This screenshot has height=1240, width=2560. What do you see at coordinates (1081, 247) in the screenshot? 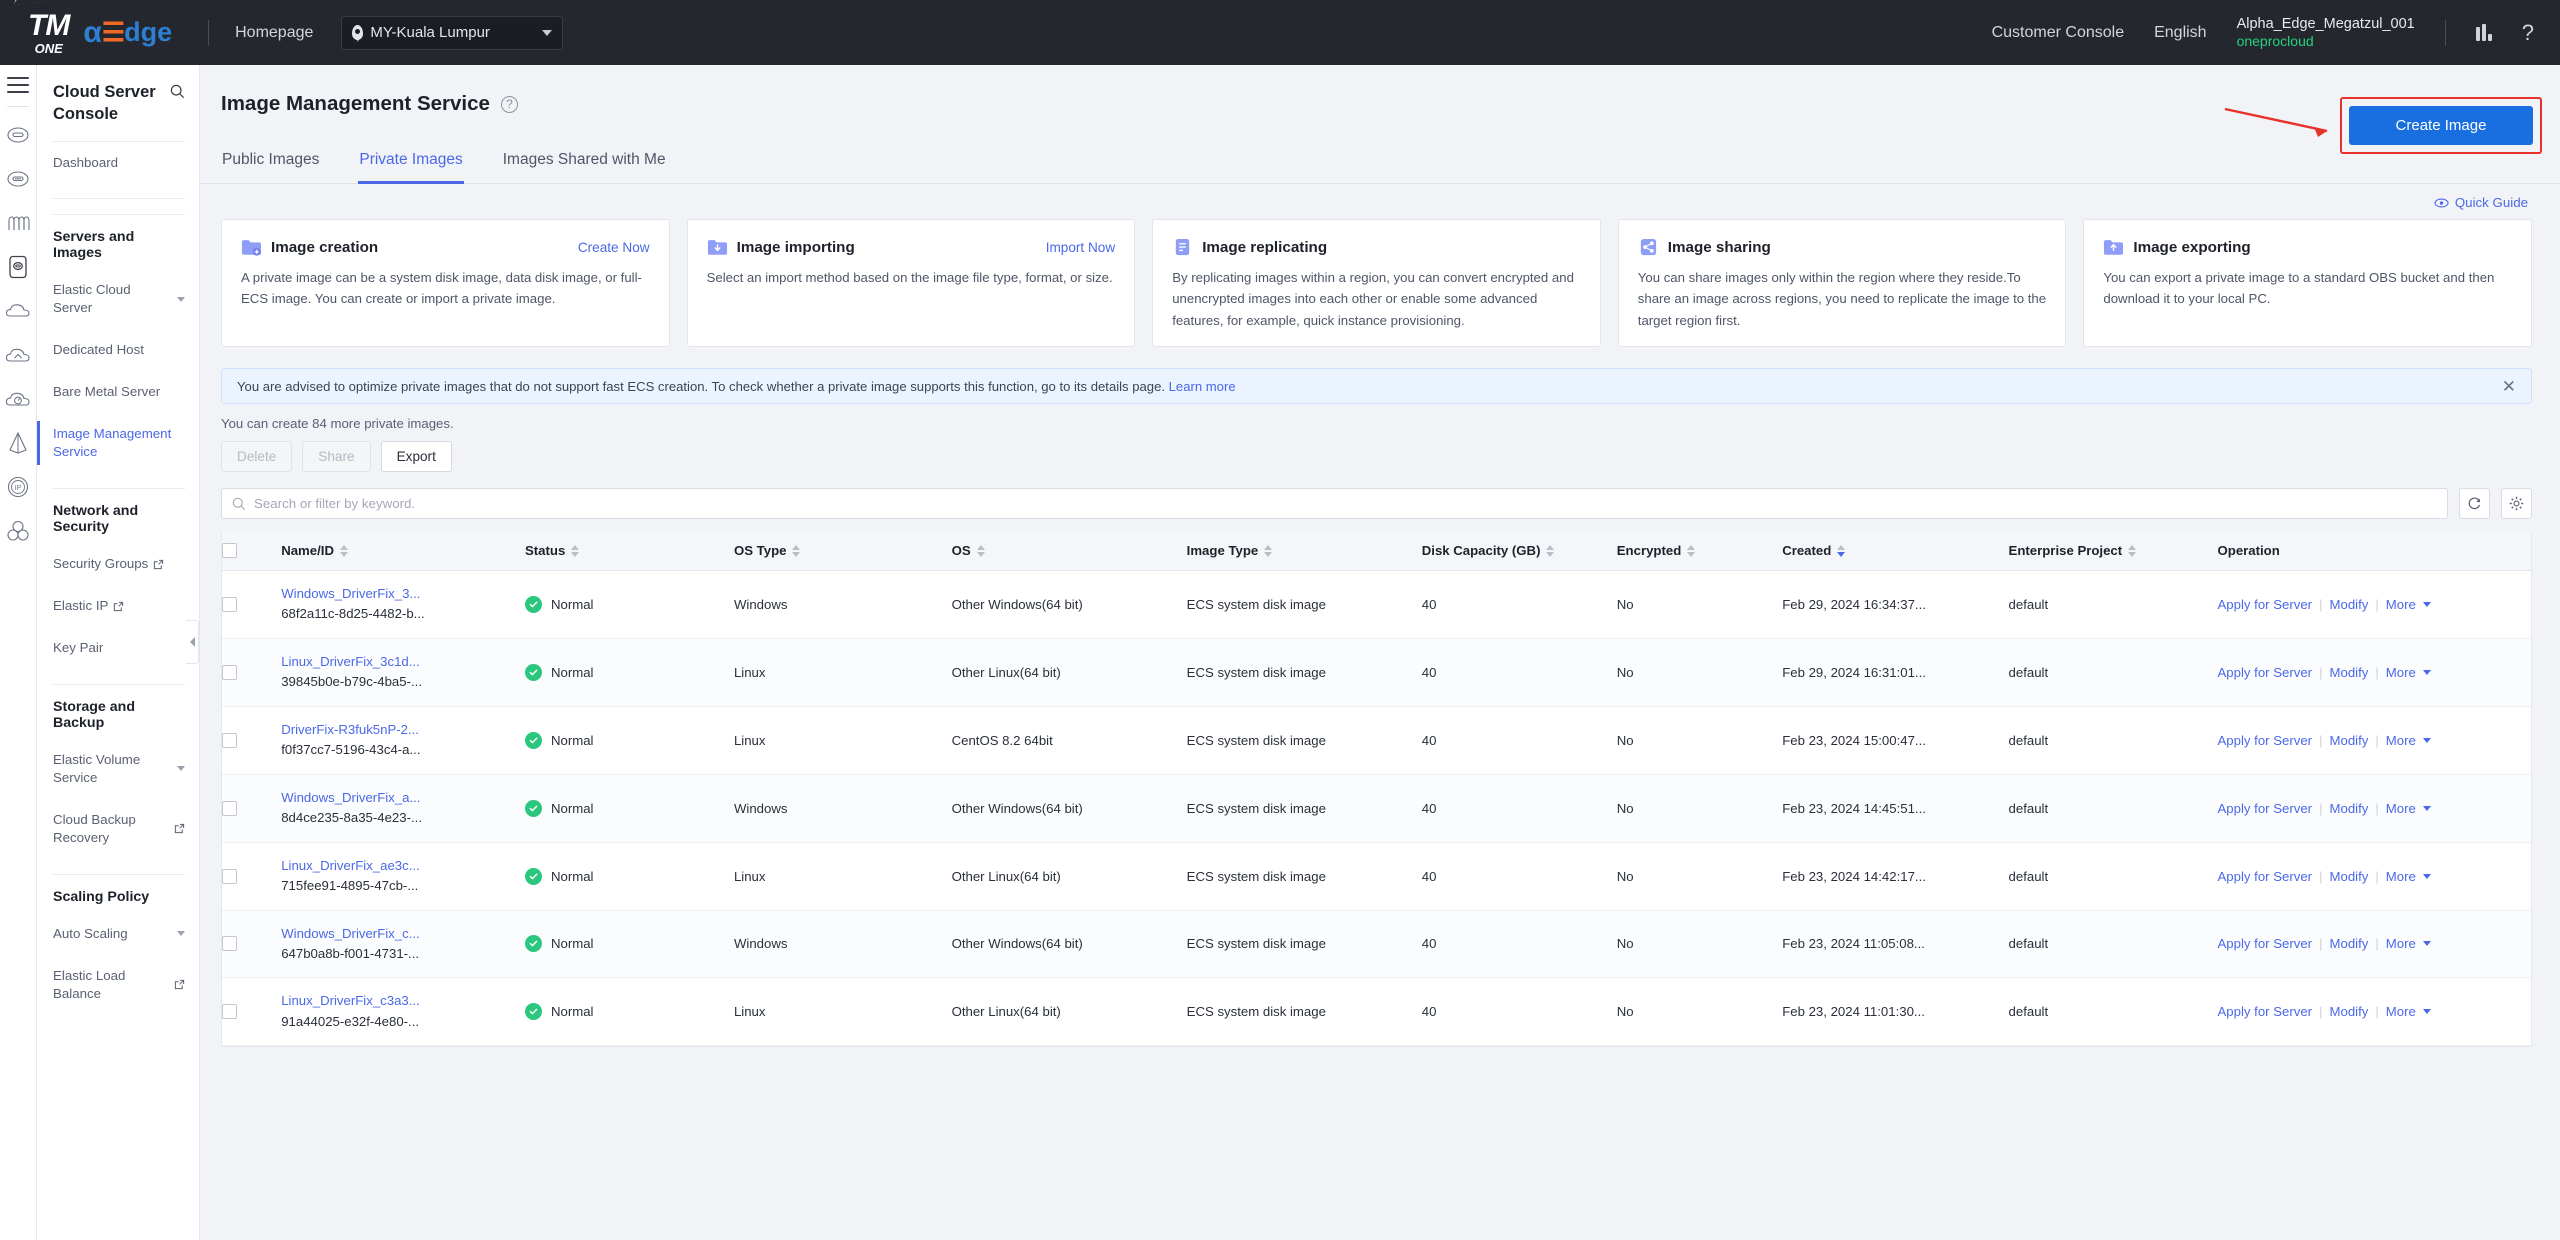
I see `feature-card-action-link: Import Now` at bounding box center [1081, 247].